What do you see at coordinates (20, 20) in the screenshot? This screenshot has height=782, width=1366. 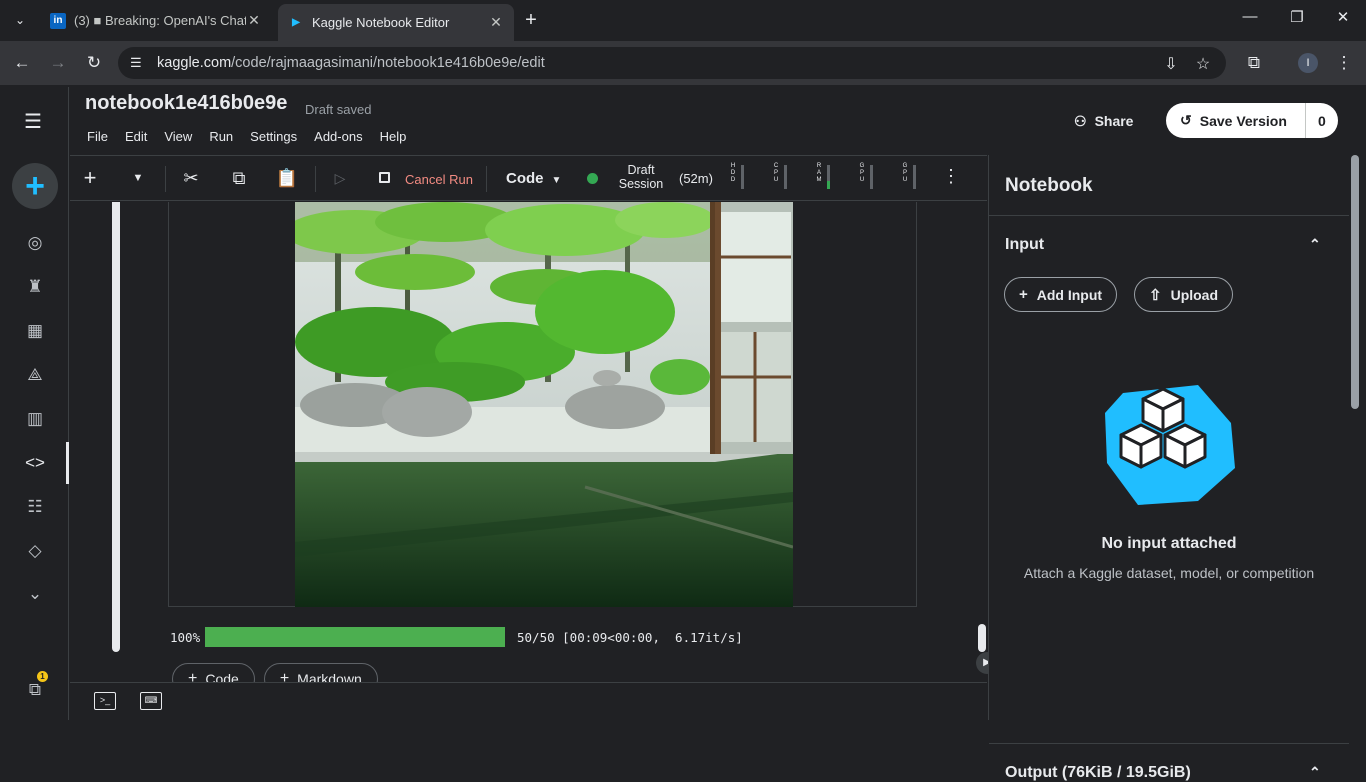 I see `tab-search-icon: ⌄` at bounding box center [20, 20].